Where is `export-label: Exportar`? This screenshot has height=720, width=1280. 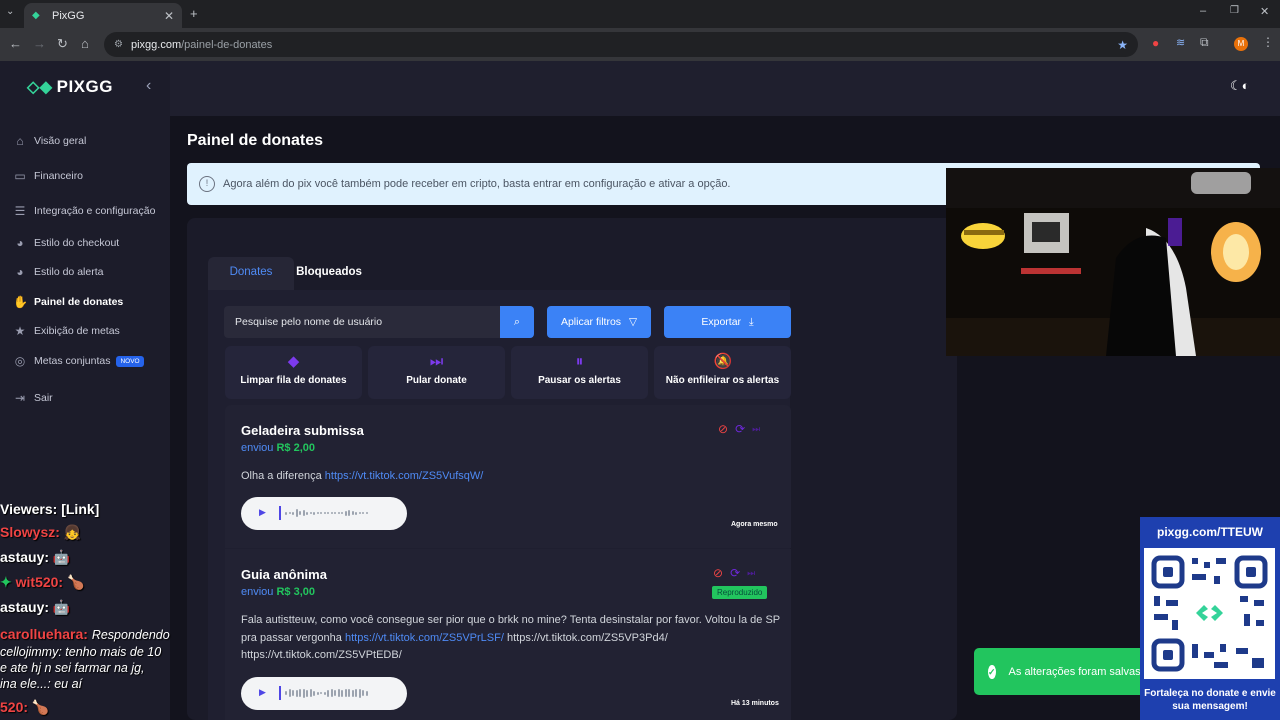 export-label: Exportar is located at coordinates (721, 322).